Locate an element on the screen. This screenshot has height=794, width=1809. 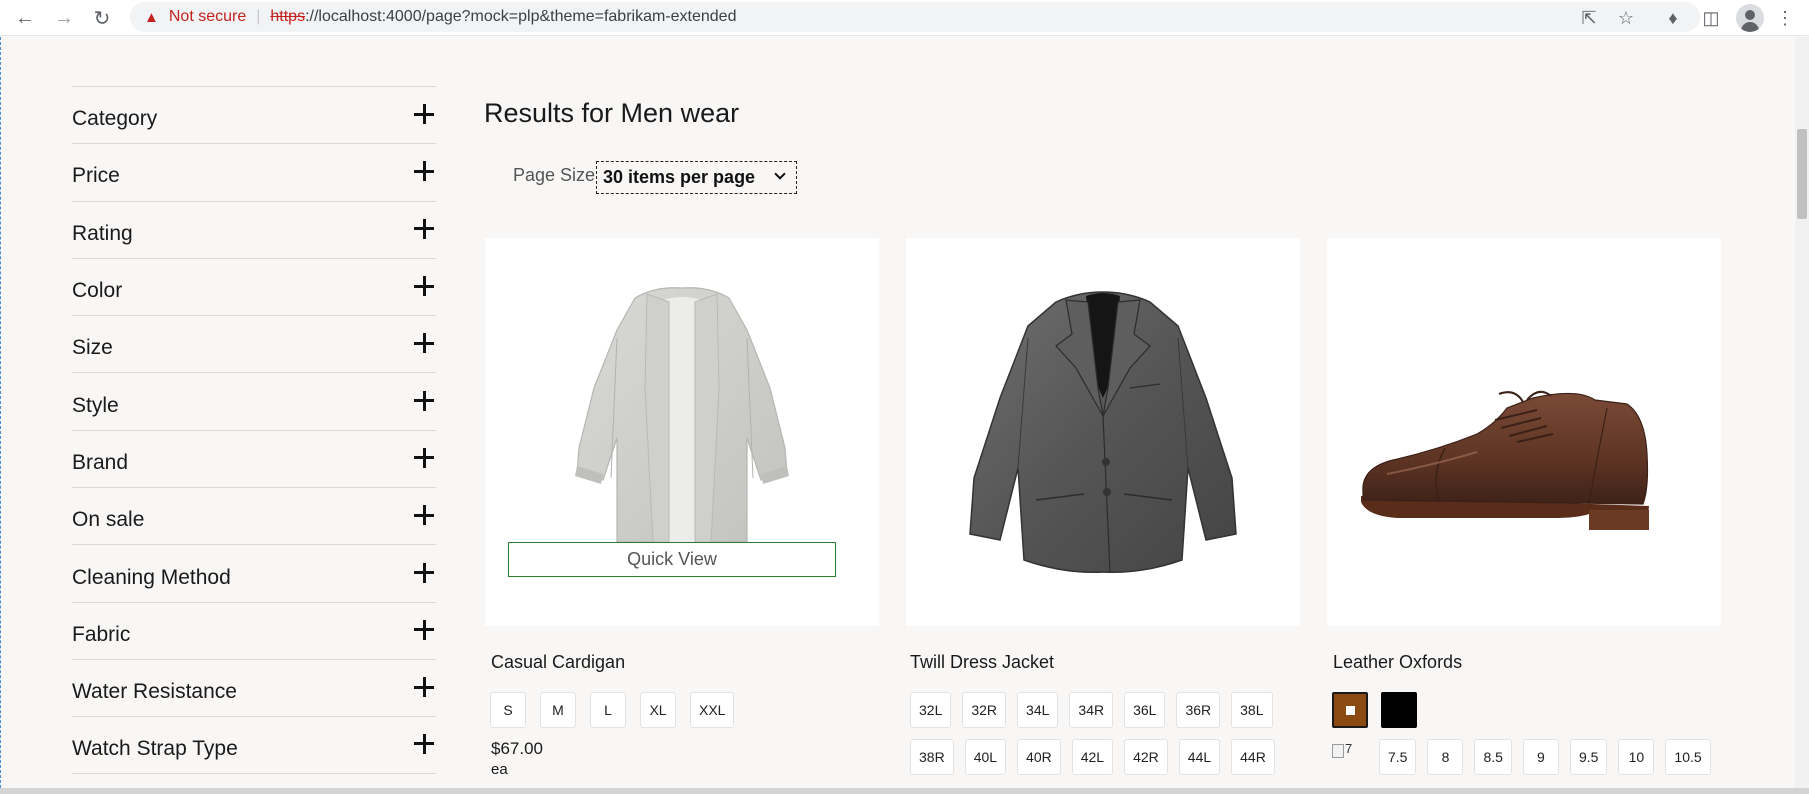
chevron-down-icon is located at coordinates (780, 174).